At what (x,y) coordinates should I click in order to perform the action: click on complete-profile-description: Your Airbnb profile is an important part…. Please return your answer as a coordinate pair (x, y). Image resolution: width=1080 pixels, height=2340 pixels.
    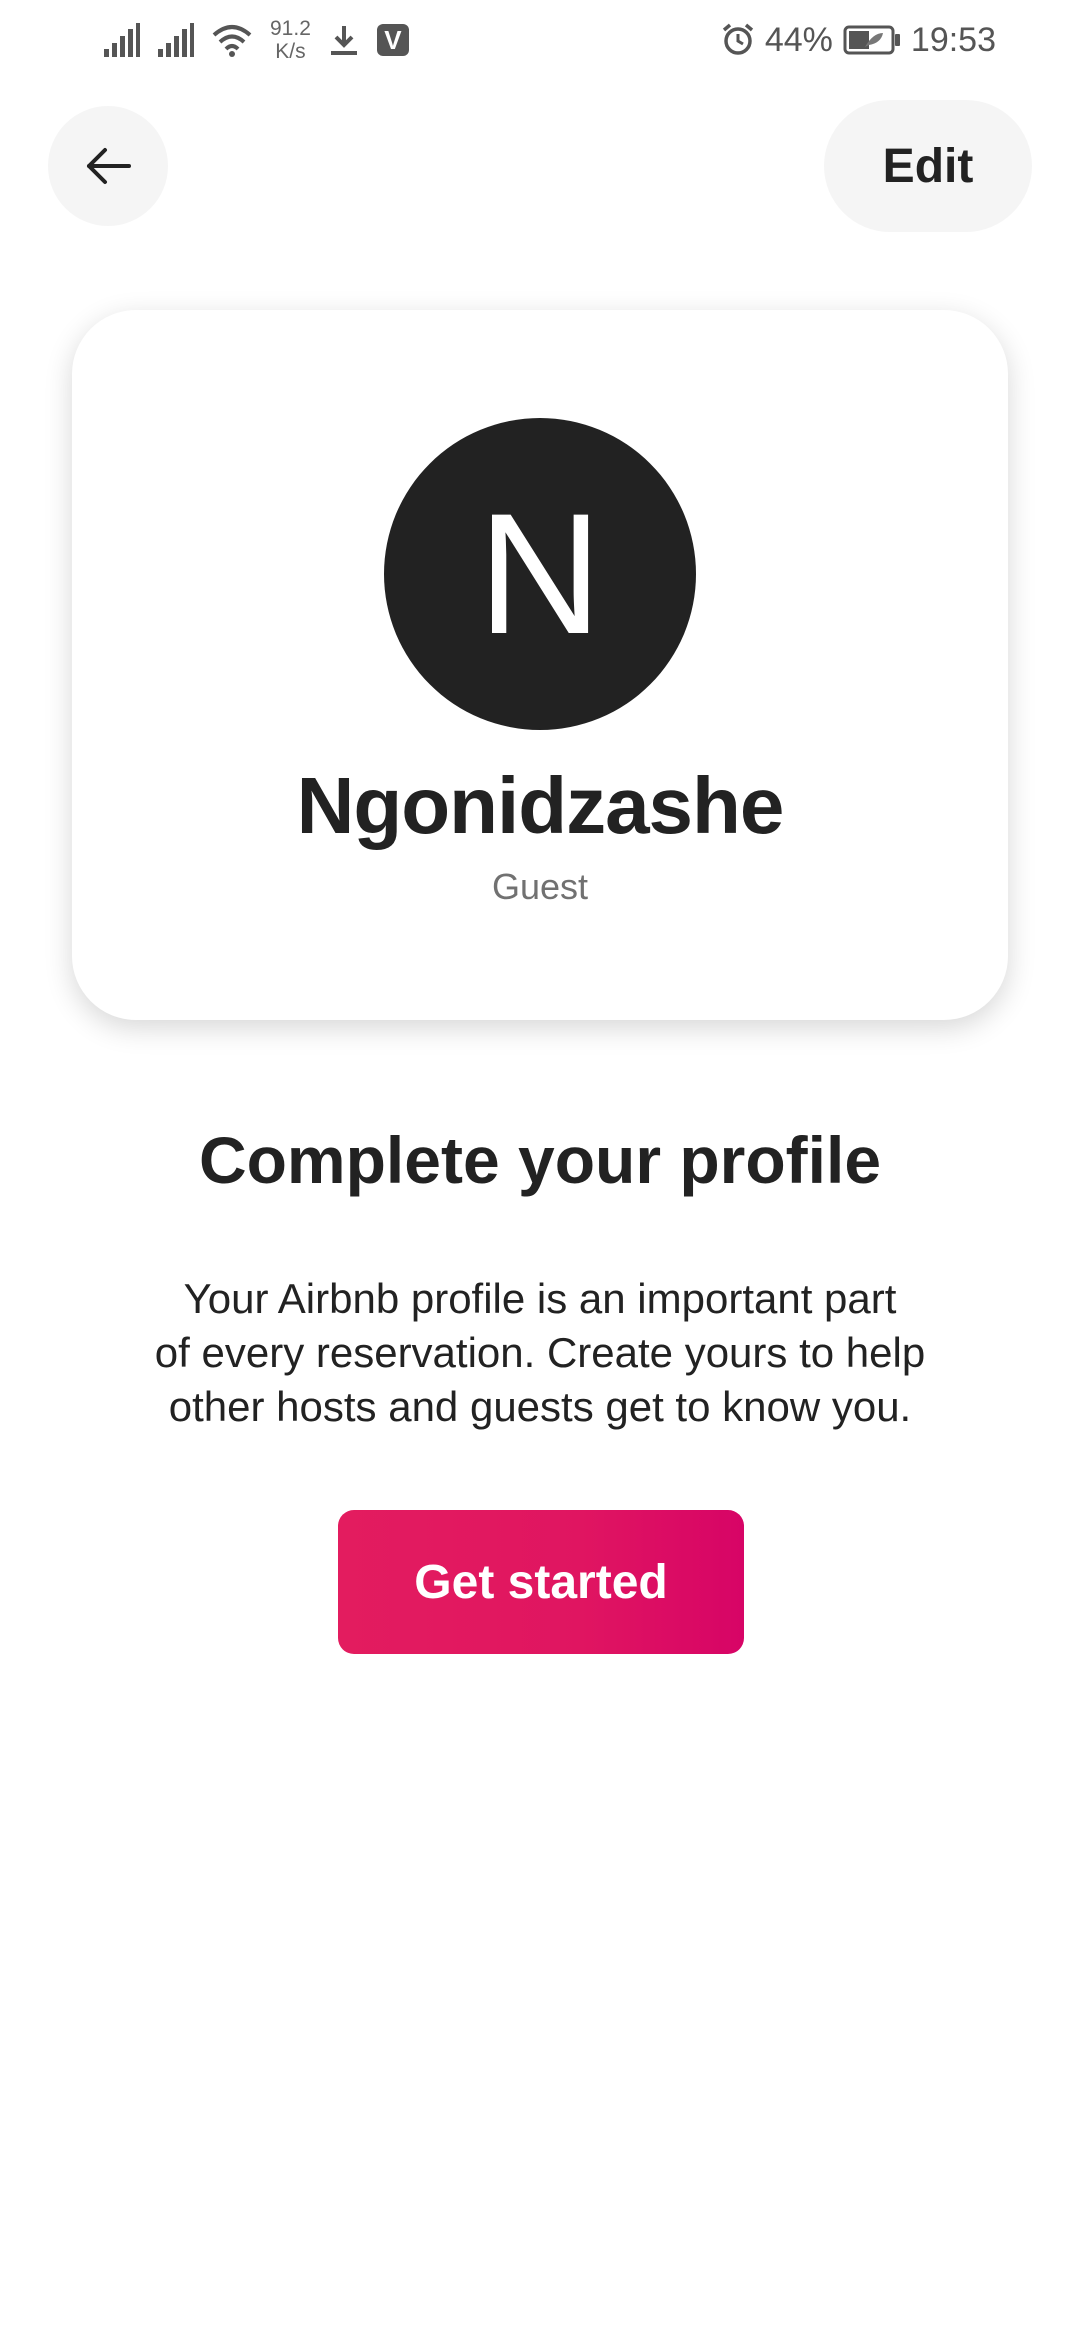
    Looking at the image, I should click on (540, 1353).